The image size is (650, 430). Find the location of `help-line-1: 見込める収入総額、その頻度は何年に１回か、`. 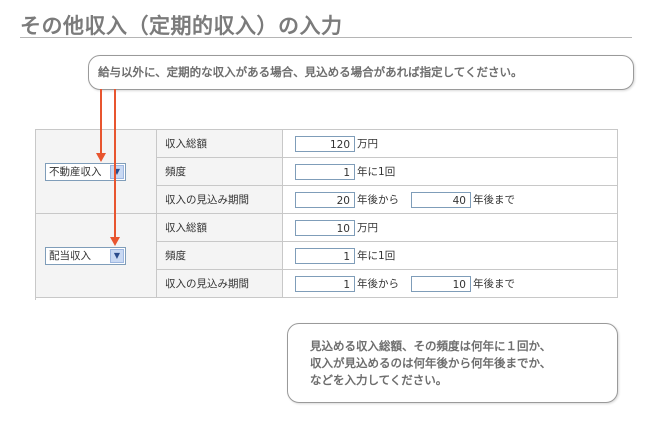

help-line-1: 見込める収入総額、その頻度は何年に１回か、 is located at coordinates (431, 346).